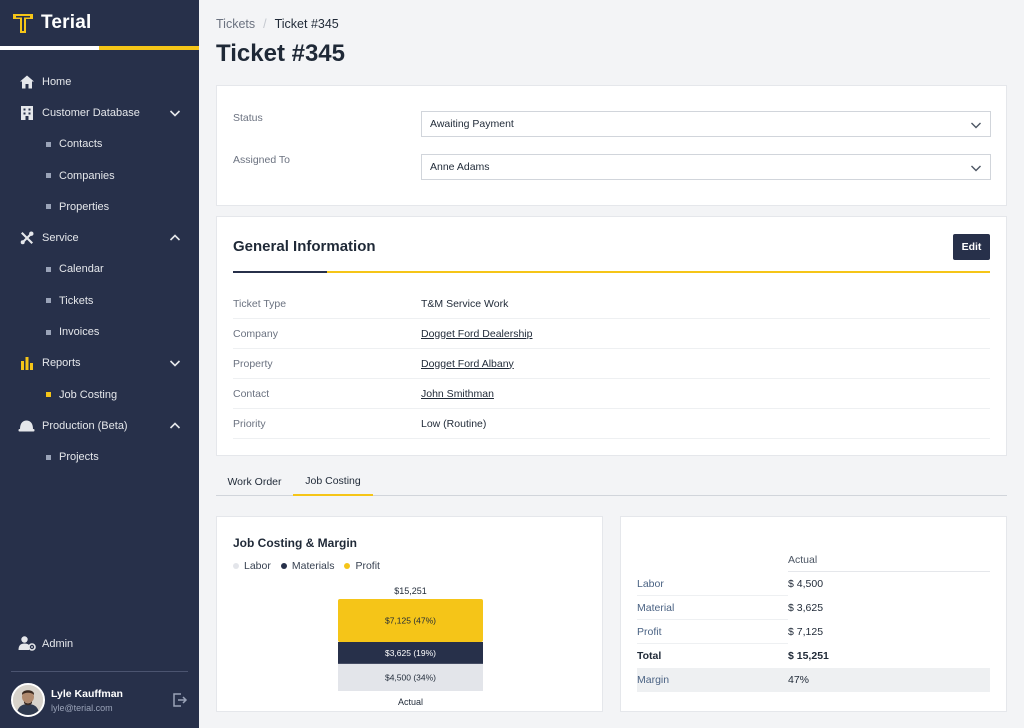 This screenshot has width=1024, height=728. I want to click on sidebar-item-label: Admin, so click(58, 644).